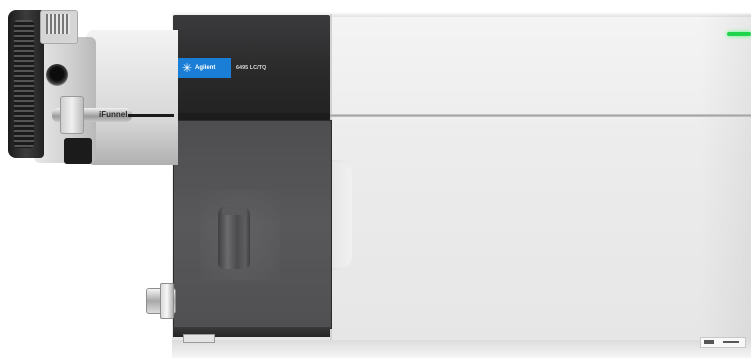 This screenshot has width=751, height=358. Describe the element at coordinates (72, 115) in the screenshot. I see `rod-clamp` at that location.